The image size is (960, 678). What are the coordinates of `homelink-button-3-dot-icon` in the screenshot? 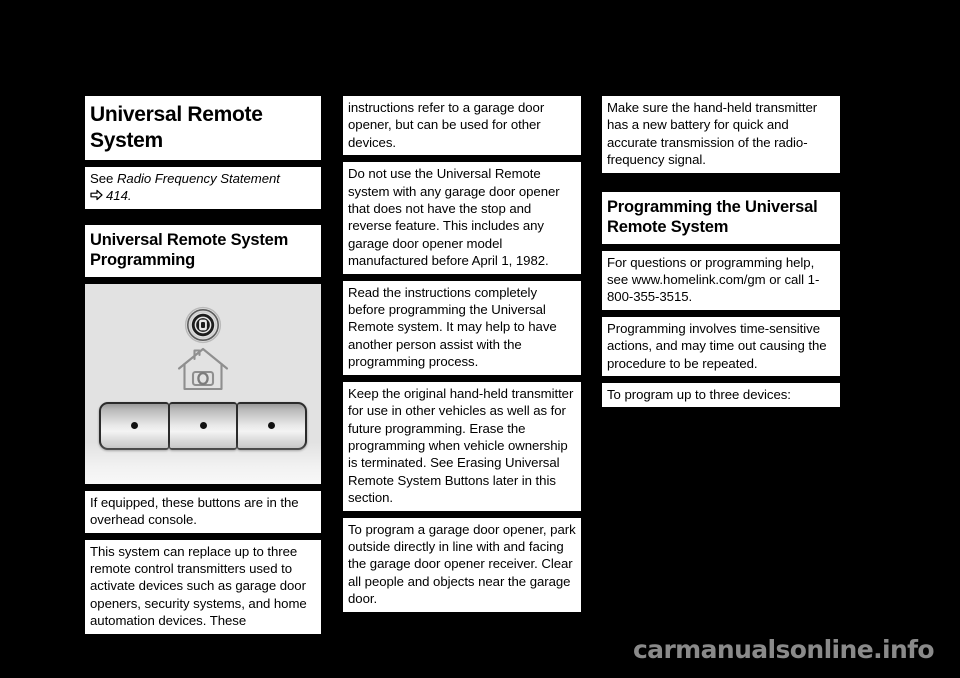 It's located at (272, 426).